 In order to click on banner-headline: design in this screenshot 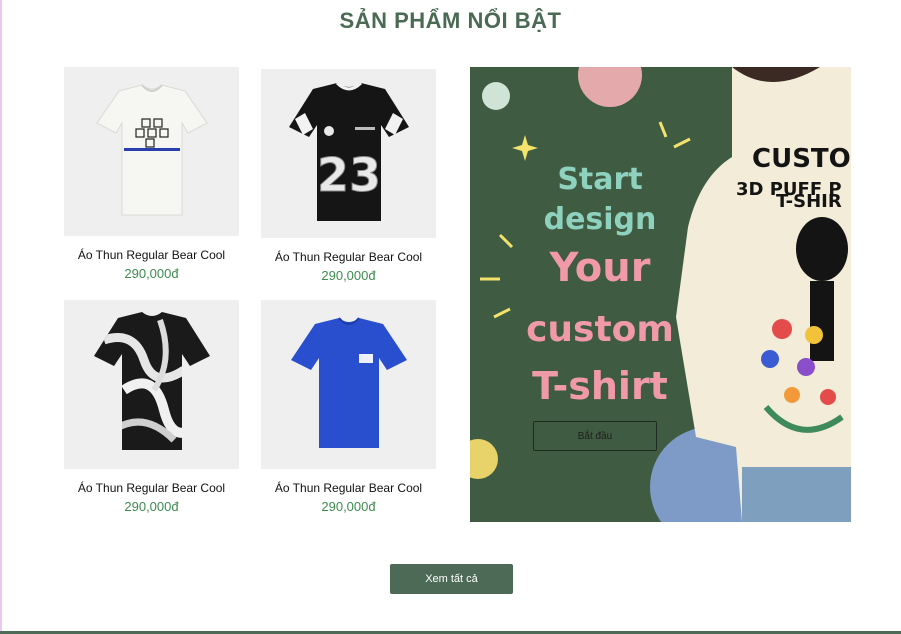, I will do `click(600, 219)`.